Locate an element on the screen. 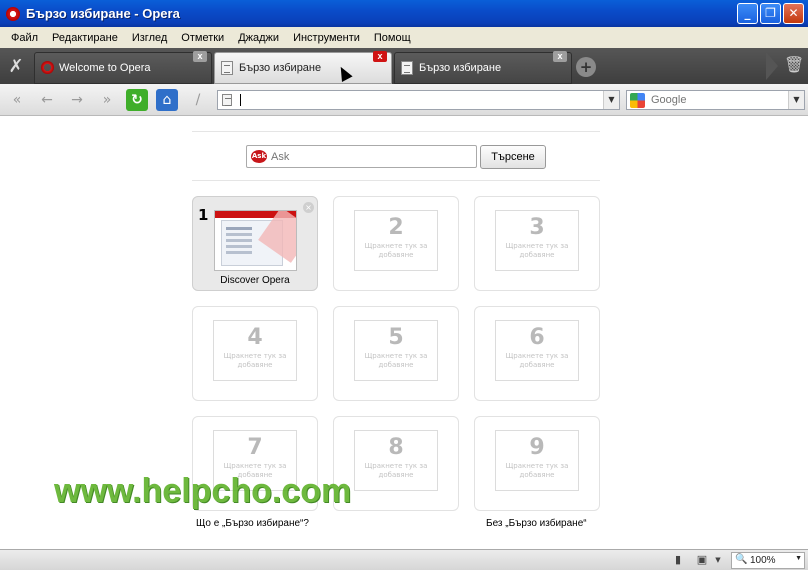 The height and width of the screenshot is (570, 808). what-is-speed-dial-link: Що е „Бързо избиране“? is located at coordinates (252, 523).